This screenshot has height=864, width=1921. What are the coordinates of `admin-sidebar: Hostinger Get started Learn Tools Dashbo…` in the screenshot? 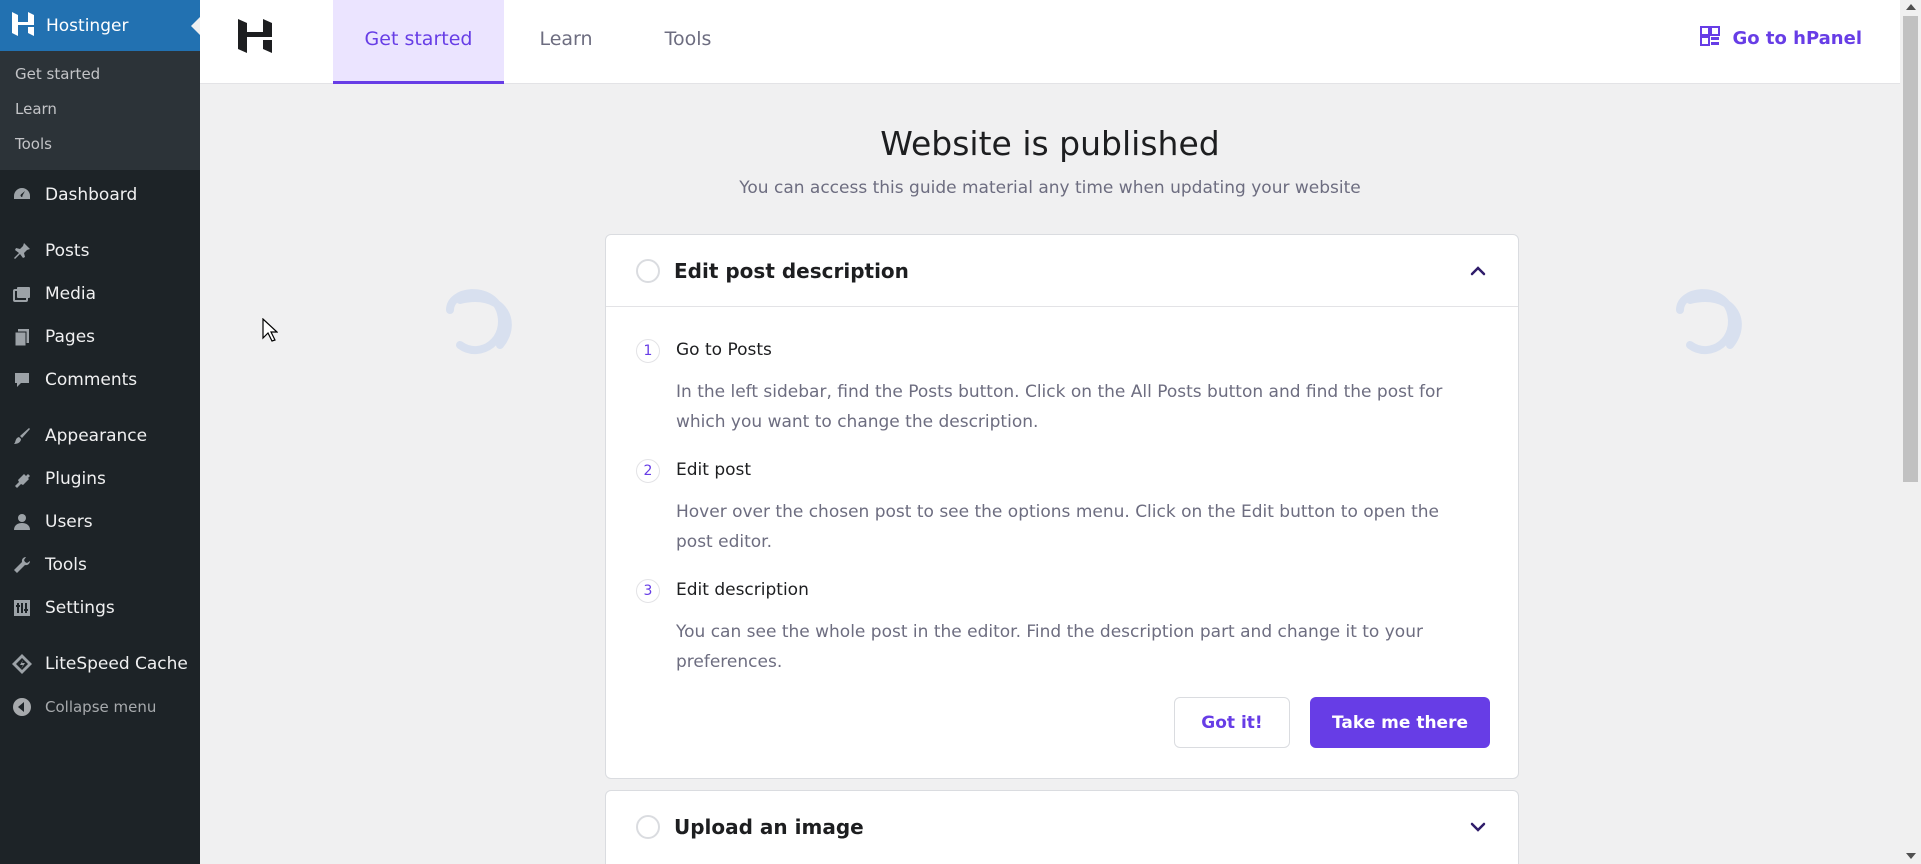 It's located at (100, 432).